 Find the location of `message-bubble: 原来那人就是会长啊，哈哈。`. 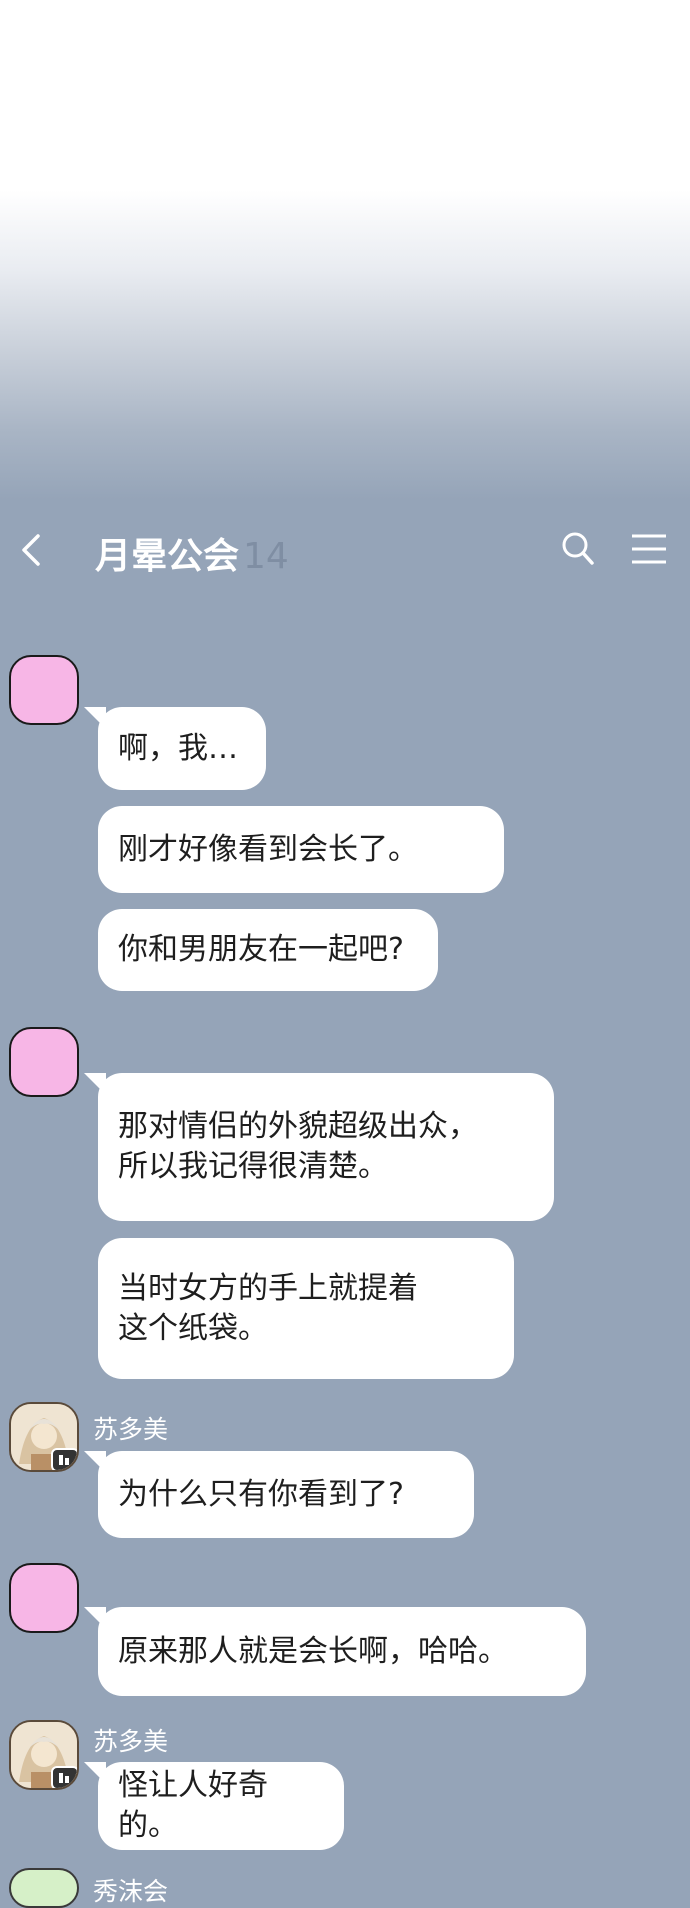

message-bubble: 原来那人就是会长啊，哈哈。 is located at coordinates (335, 1651).